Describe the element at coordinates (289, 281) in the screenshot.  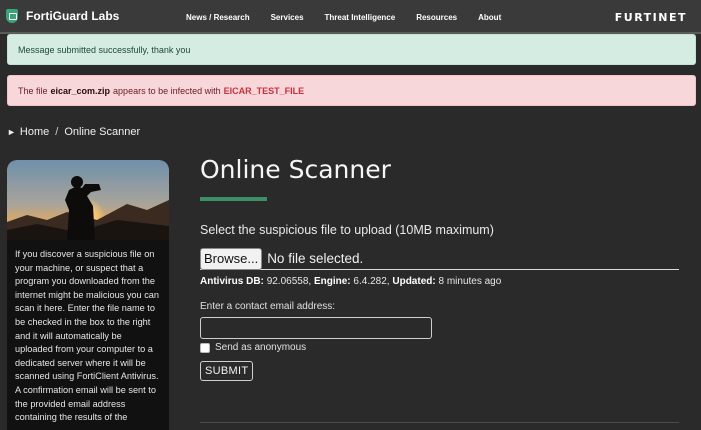
I see `av-db-value: 92.06558,` at that location.